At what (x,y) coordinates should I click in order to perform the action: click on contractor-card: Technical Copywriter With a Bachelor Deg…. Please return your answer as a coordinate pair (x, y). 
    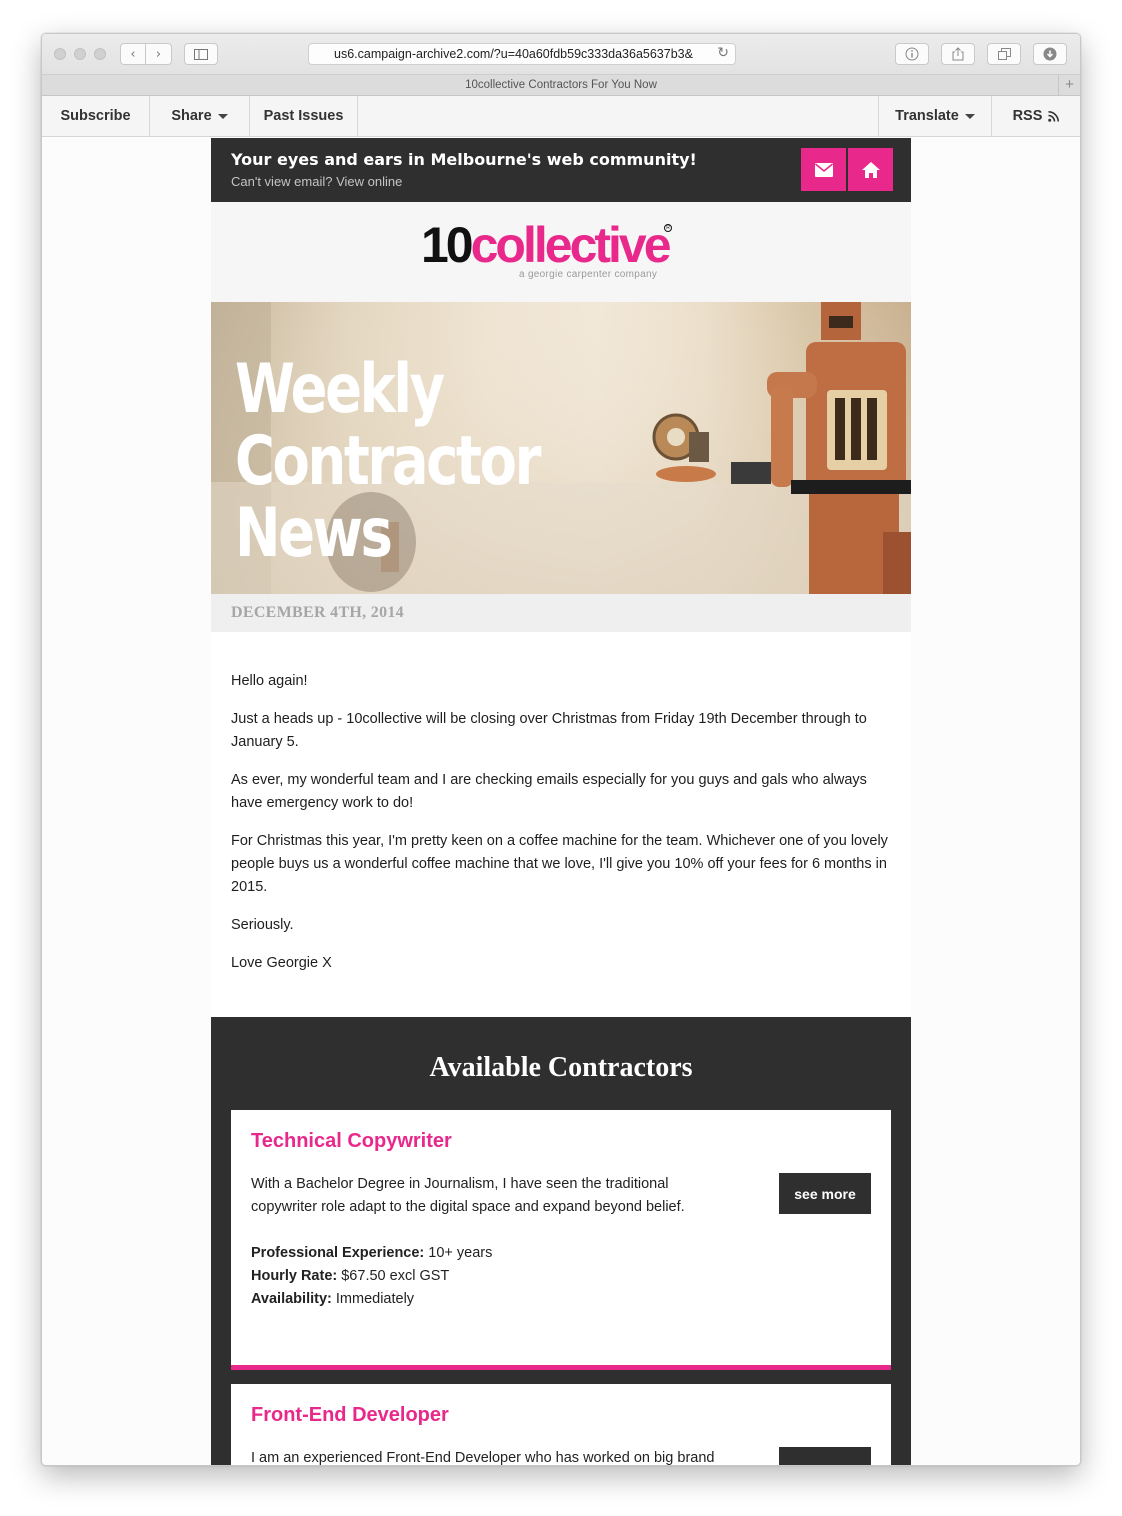
    Looking at the image, I should click on (561, 1240).